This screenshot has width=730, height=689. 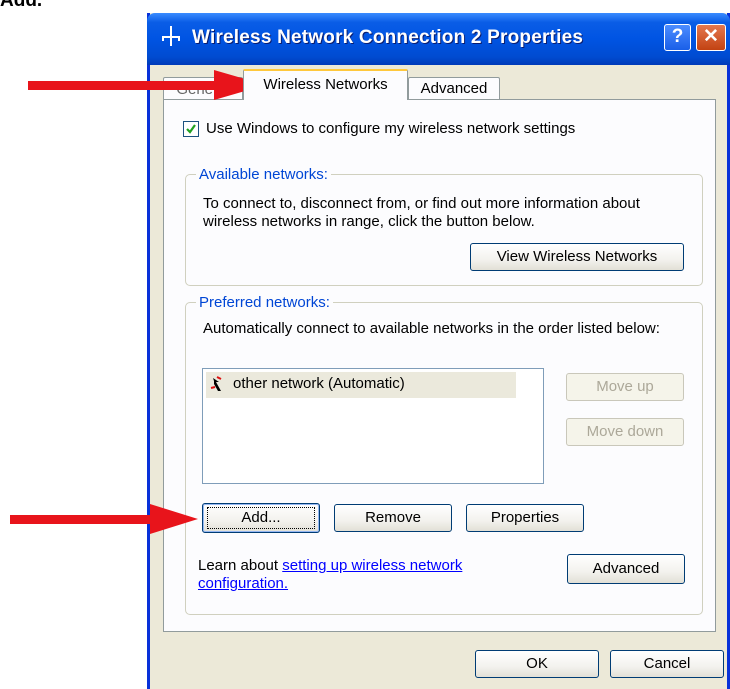 What do you see at coordinates (325, 84) in the screenshot?
I see `tab-wireless-networks: Wireless Networks` at bounding box center [325, 84].